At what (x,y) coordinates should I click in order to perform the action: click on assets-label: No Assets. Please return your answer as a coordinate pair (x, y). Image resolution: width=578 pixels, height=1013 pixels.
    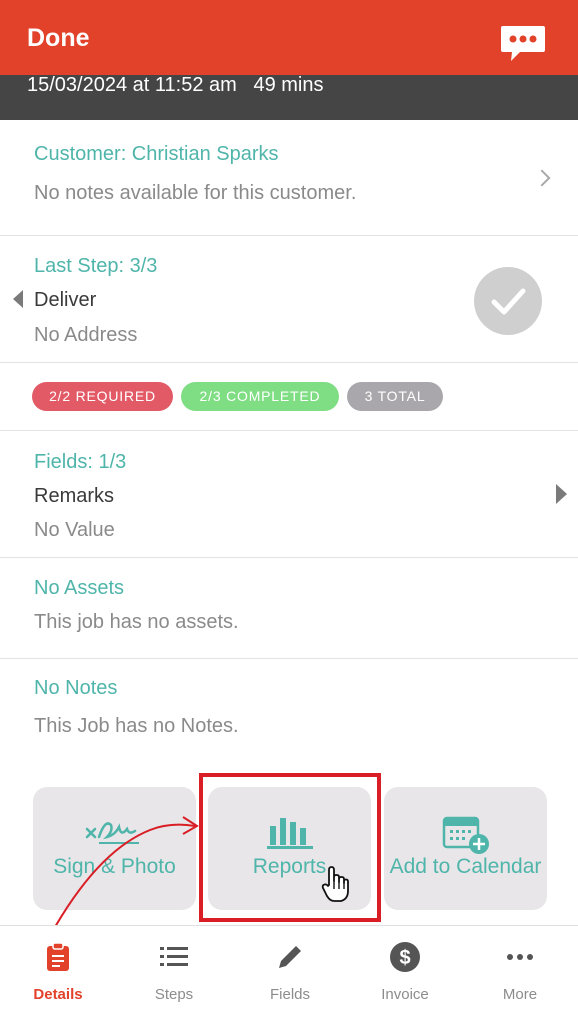
    Looking at the image, I should click on (79, 588).